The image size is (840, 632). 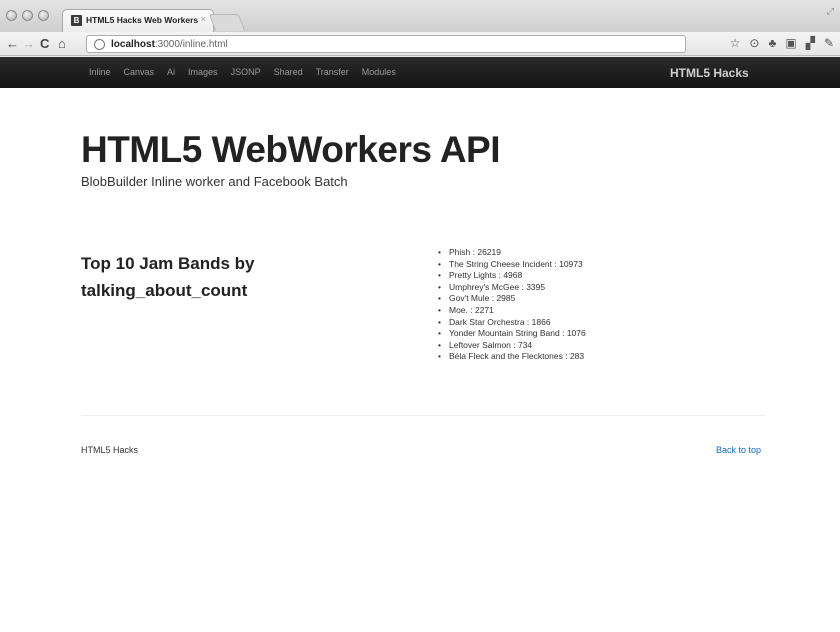 What do you see at coordinates (709, 73) in the screenshot?
I see `brand-link: HTML5 Hacks` at bounding box center [709, 73].